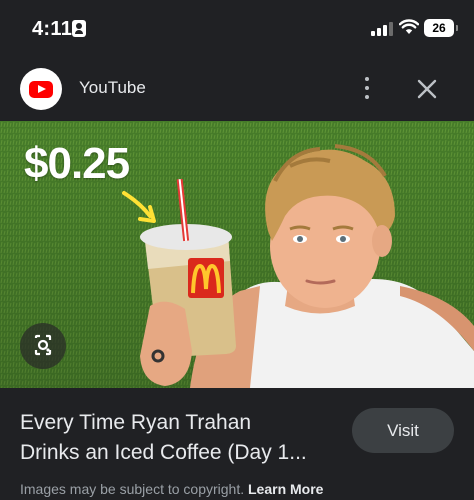 This screenshot has width=474, height=500. What do you see at coordinates (77, 163) in the screenshot?
I see `price-overlay-text: $0.25` at bounding box center [77, 163].